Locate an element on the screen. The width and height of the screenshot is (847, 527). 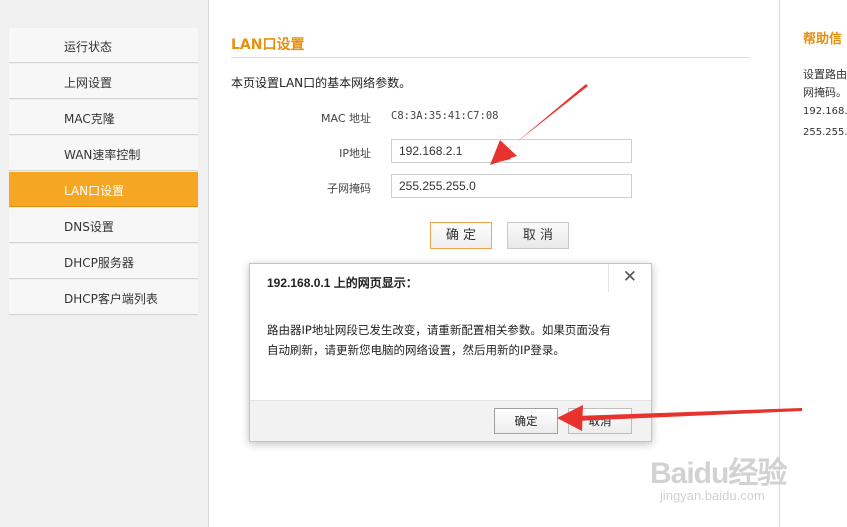
sidebar-item-dhcp-clients: DHCP客户端列表 is located at coordinates (103, 297).